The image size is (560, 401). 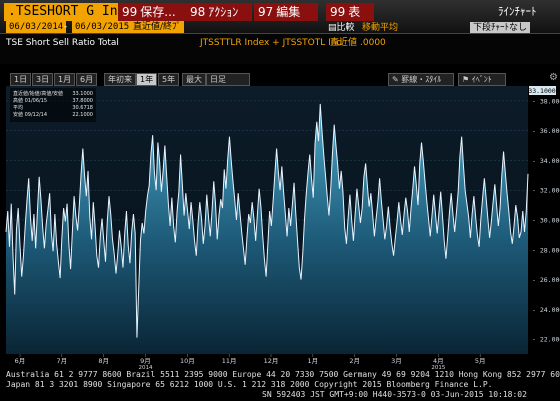 What do you see at coordinates (187, 361) in the screenshot?
I see `x-tick-label: 10月` at bounding box center [187, 361].